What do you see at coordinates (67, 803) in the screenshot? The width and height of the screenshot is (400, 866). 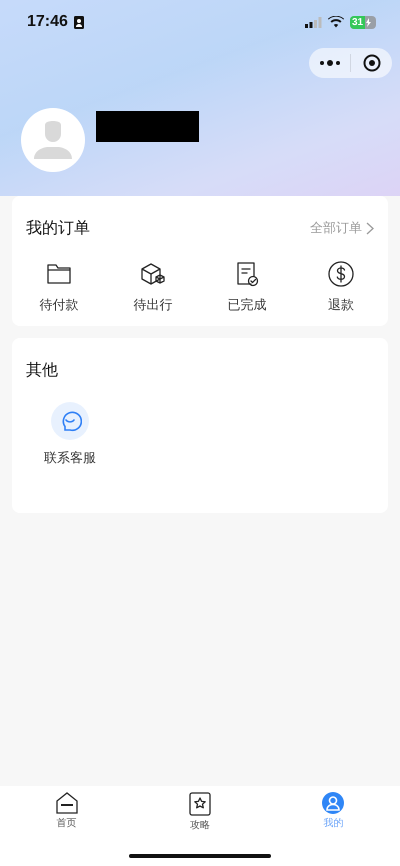 I see `home-icon` at bounding box center [67, 803].